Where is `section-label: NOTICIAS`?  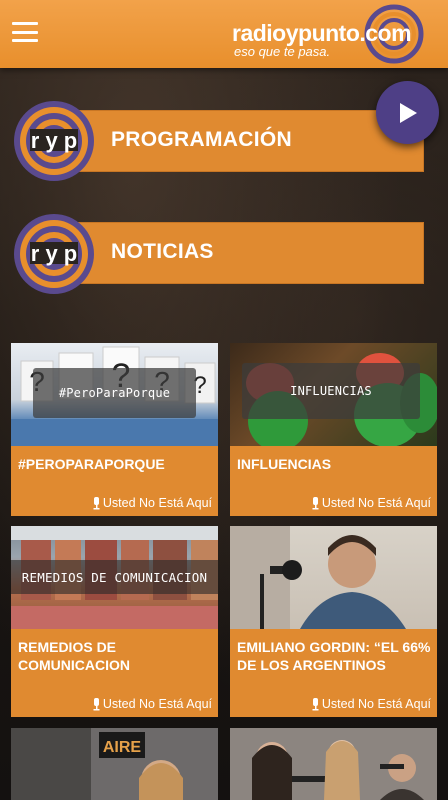
section-label: NOTICIAS is located at coordinates (162, 251).